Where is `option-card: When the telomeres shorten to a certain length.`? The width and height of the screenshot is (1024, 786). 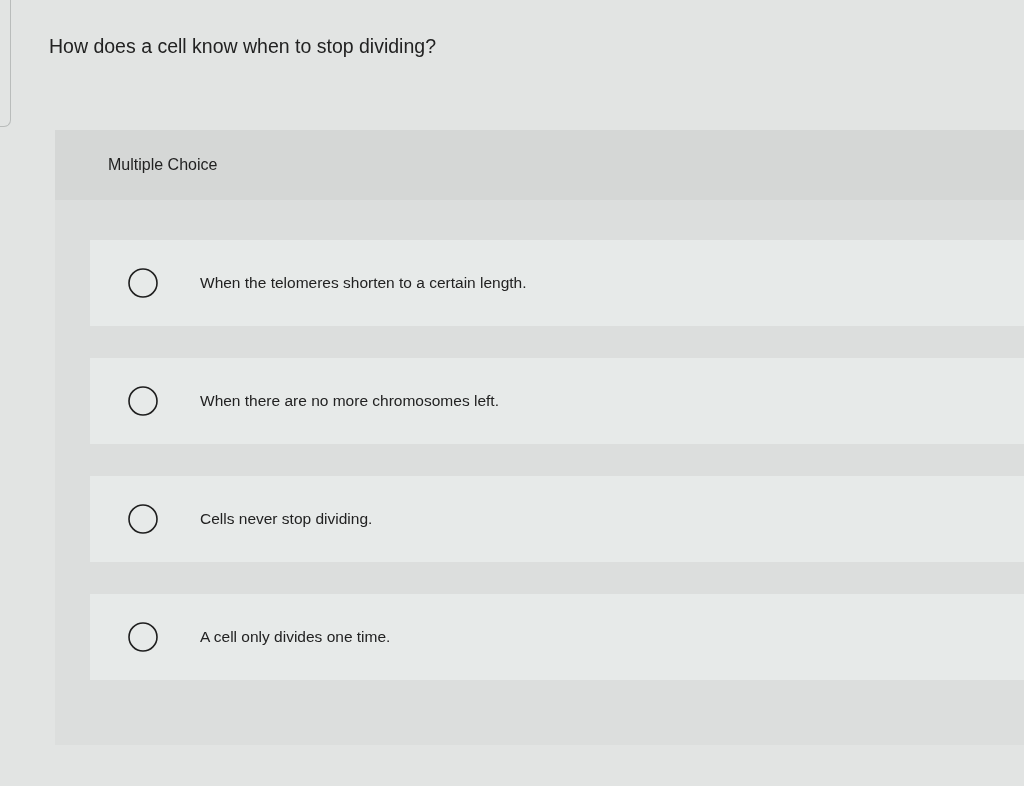 option-card: When the telomeres shorten to a certain length. is located at coordinates (557, 283).